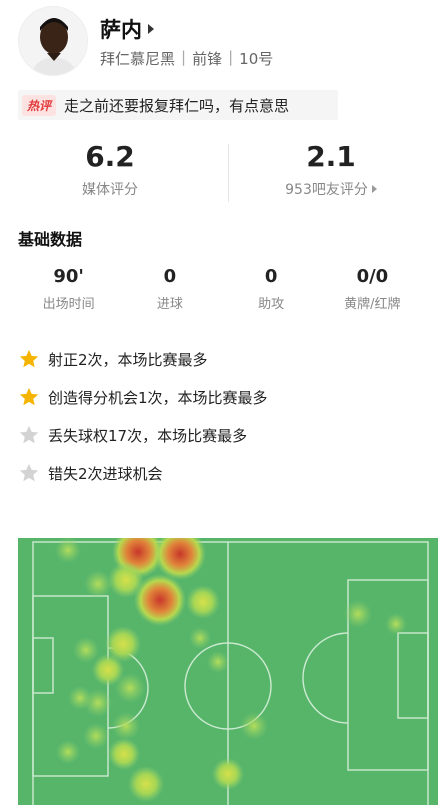  What do you see at coordinates (331, 156) in the screenshot?
I see `fans-rating-value: 2.1` at bounding box center [331, 156].